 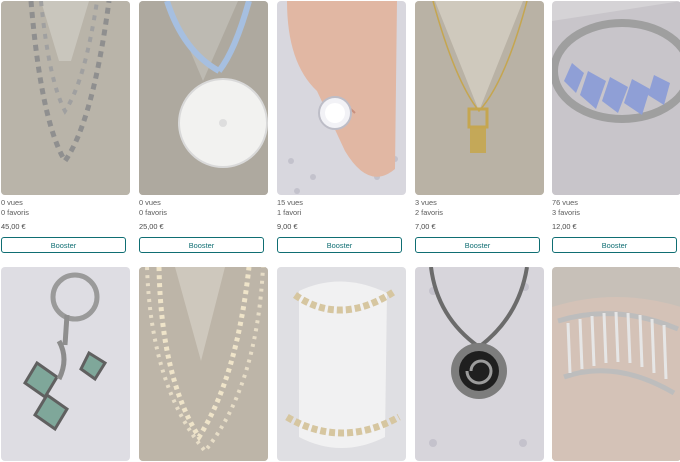 I want to click on rhinestone-bracelet-photo, so click(x=616, y=364).